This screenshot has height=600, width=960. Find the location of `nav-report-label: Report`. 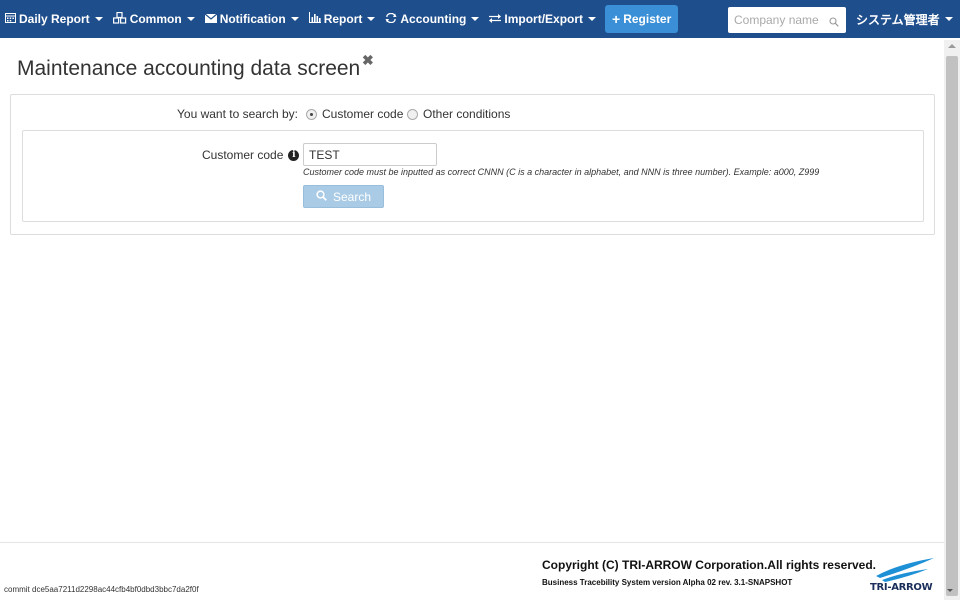

nav-report-label: Report is located at coordinates (343, 19).